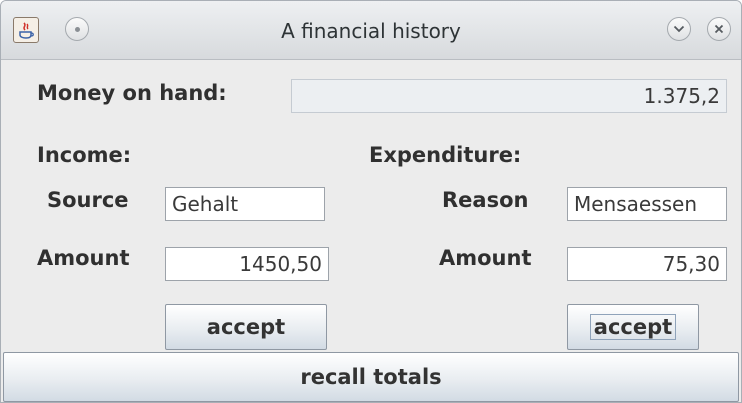  Describe the element at coordinates (647, 204) in the screenshot. I see `reason-input` at that location.